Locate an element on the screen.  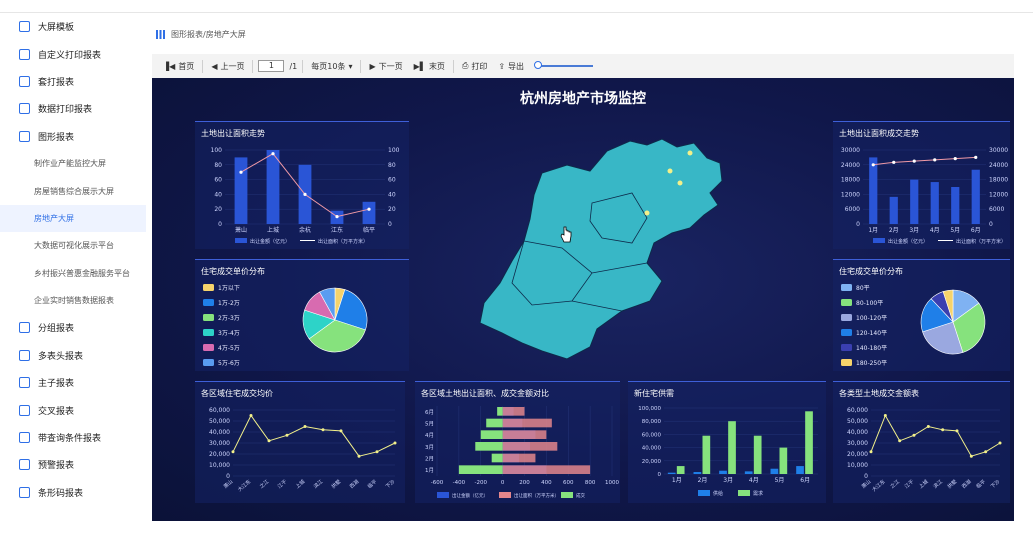
y-tick-label: 1月 is located at coordinates (429, 470).